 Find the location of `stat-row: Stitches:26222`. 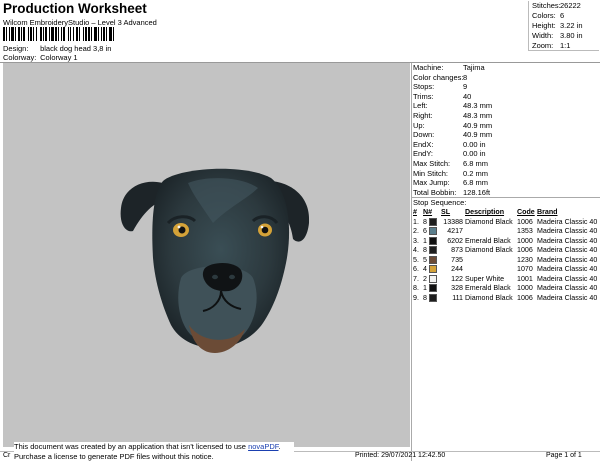

stat-row: Stitches:26222 is located at coordinates (556, 5).